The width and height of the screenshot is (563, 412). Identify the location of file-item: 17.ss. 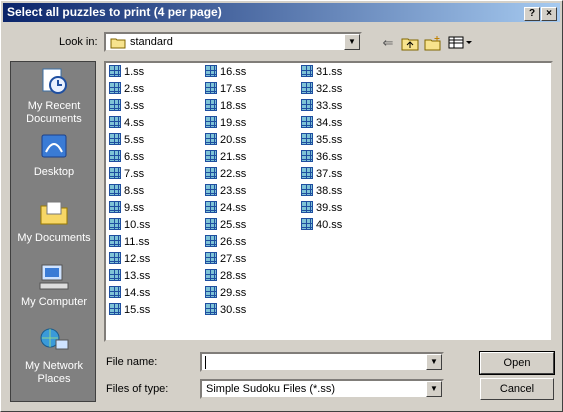
(225, 89).